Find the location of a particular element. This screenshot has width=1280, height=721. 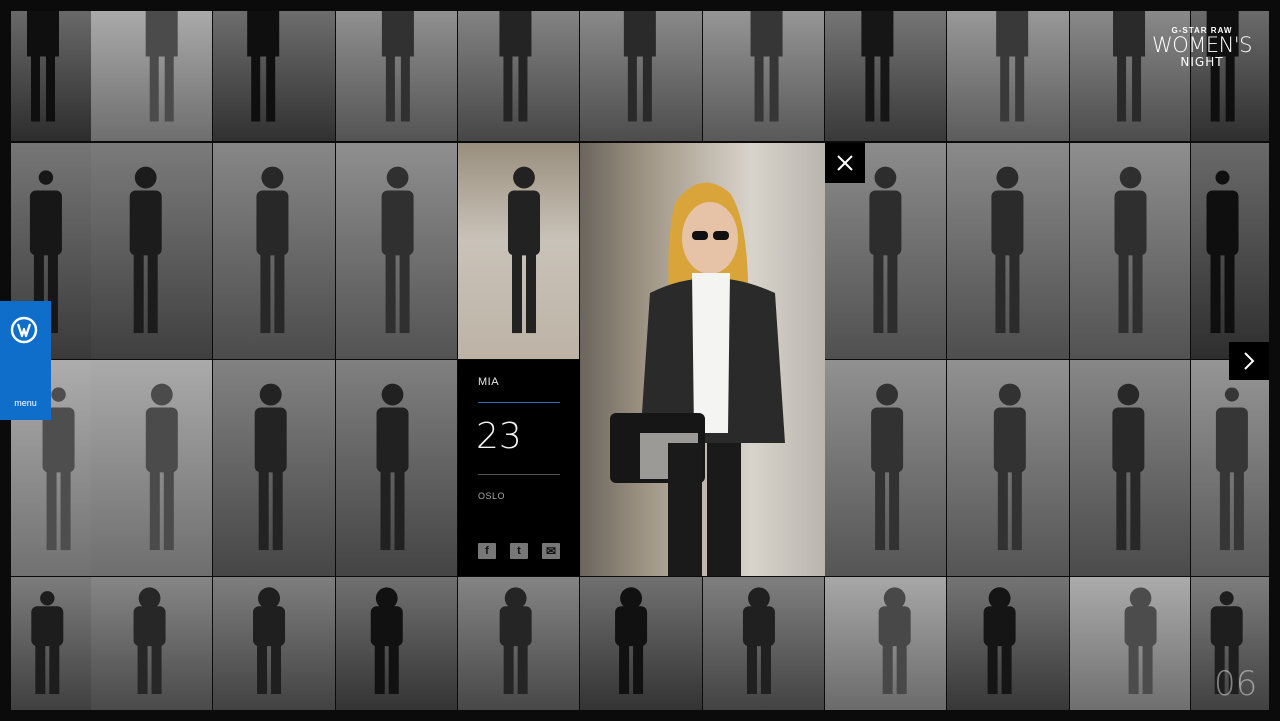

profile-name: MIA is located at coordinates (489, 382).